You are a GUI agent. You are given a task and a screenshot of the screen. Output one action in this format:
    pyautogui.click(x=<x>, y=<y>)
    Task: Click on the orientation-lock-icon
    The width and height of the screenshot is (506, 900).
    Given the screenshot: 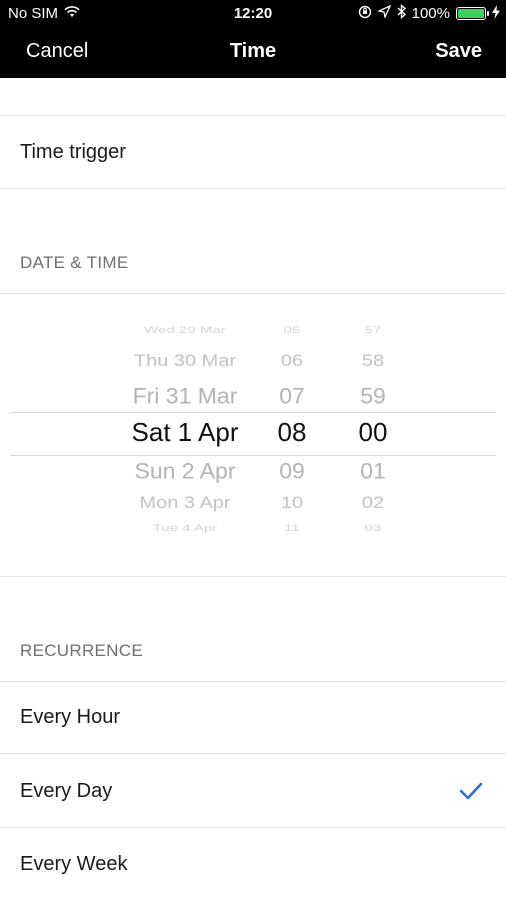 What is the action you would take?
    pyautogui.click(x=365, y=14)
    